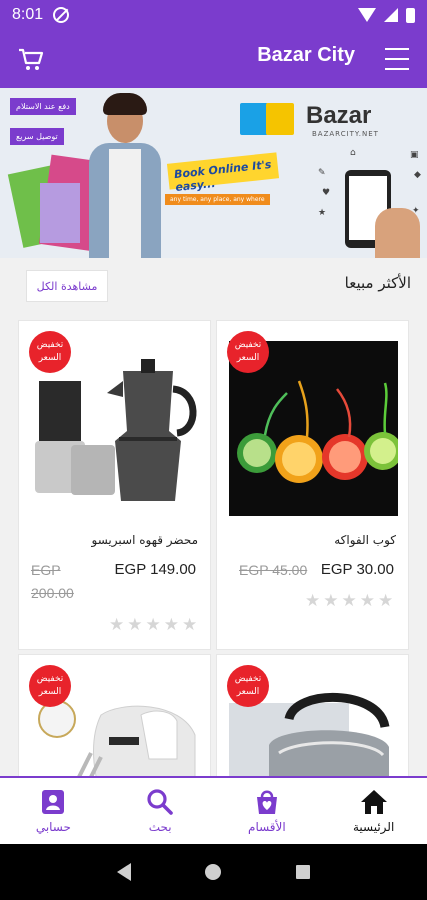  Describe the element at coordinates (357, 569) in the screenshot. I see `product-price: EGP 30.00` at that location.